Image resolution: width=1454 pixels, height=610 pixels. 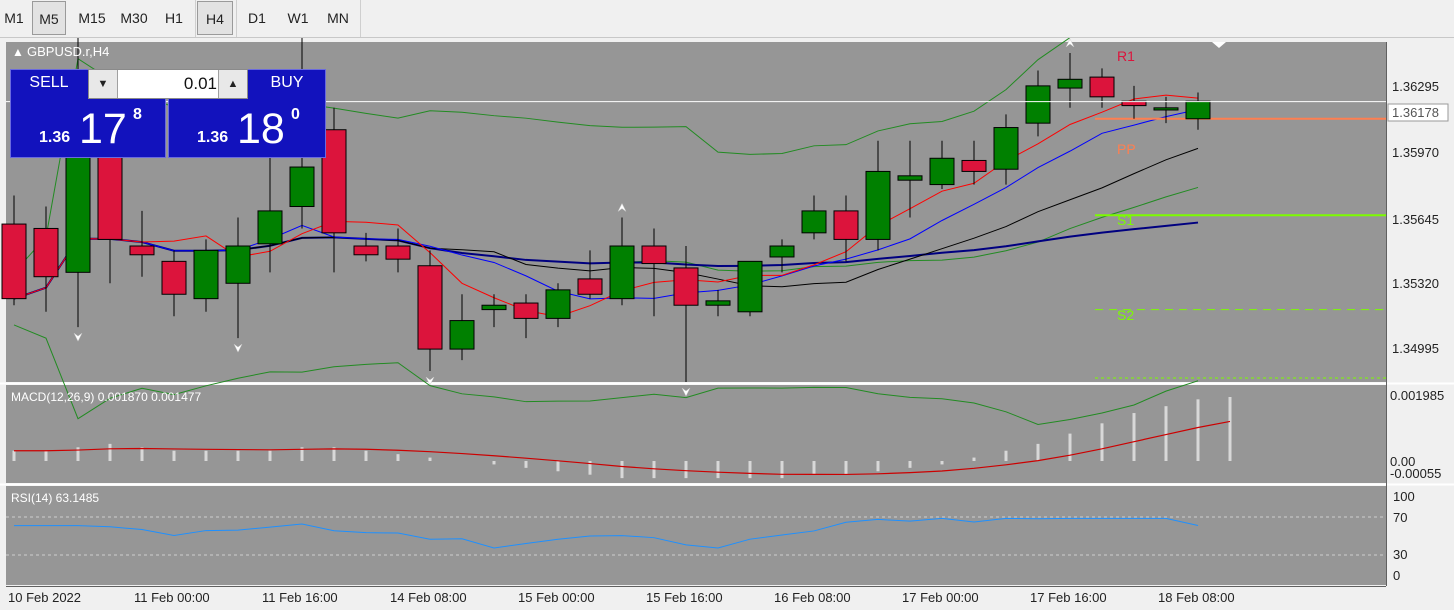 I want to click on pivot-label-pp: PP, so click(x=1126, y=149).